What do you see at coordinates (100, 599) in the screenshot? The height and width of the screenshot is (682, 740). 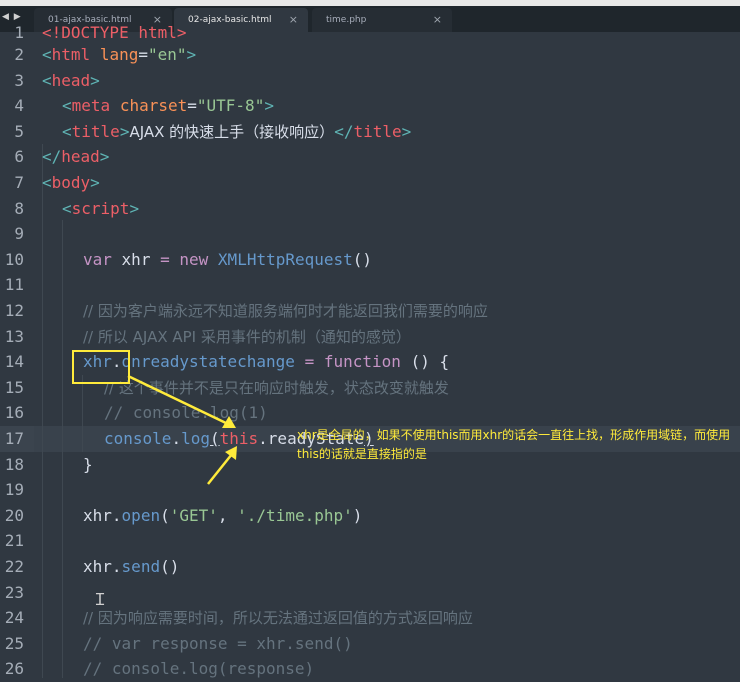 I see `text-cursor-icon: Ｉ` at bounding box center [100, 599].